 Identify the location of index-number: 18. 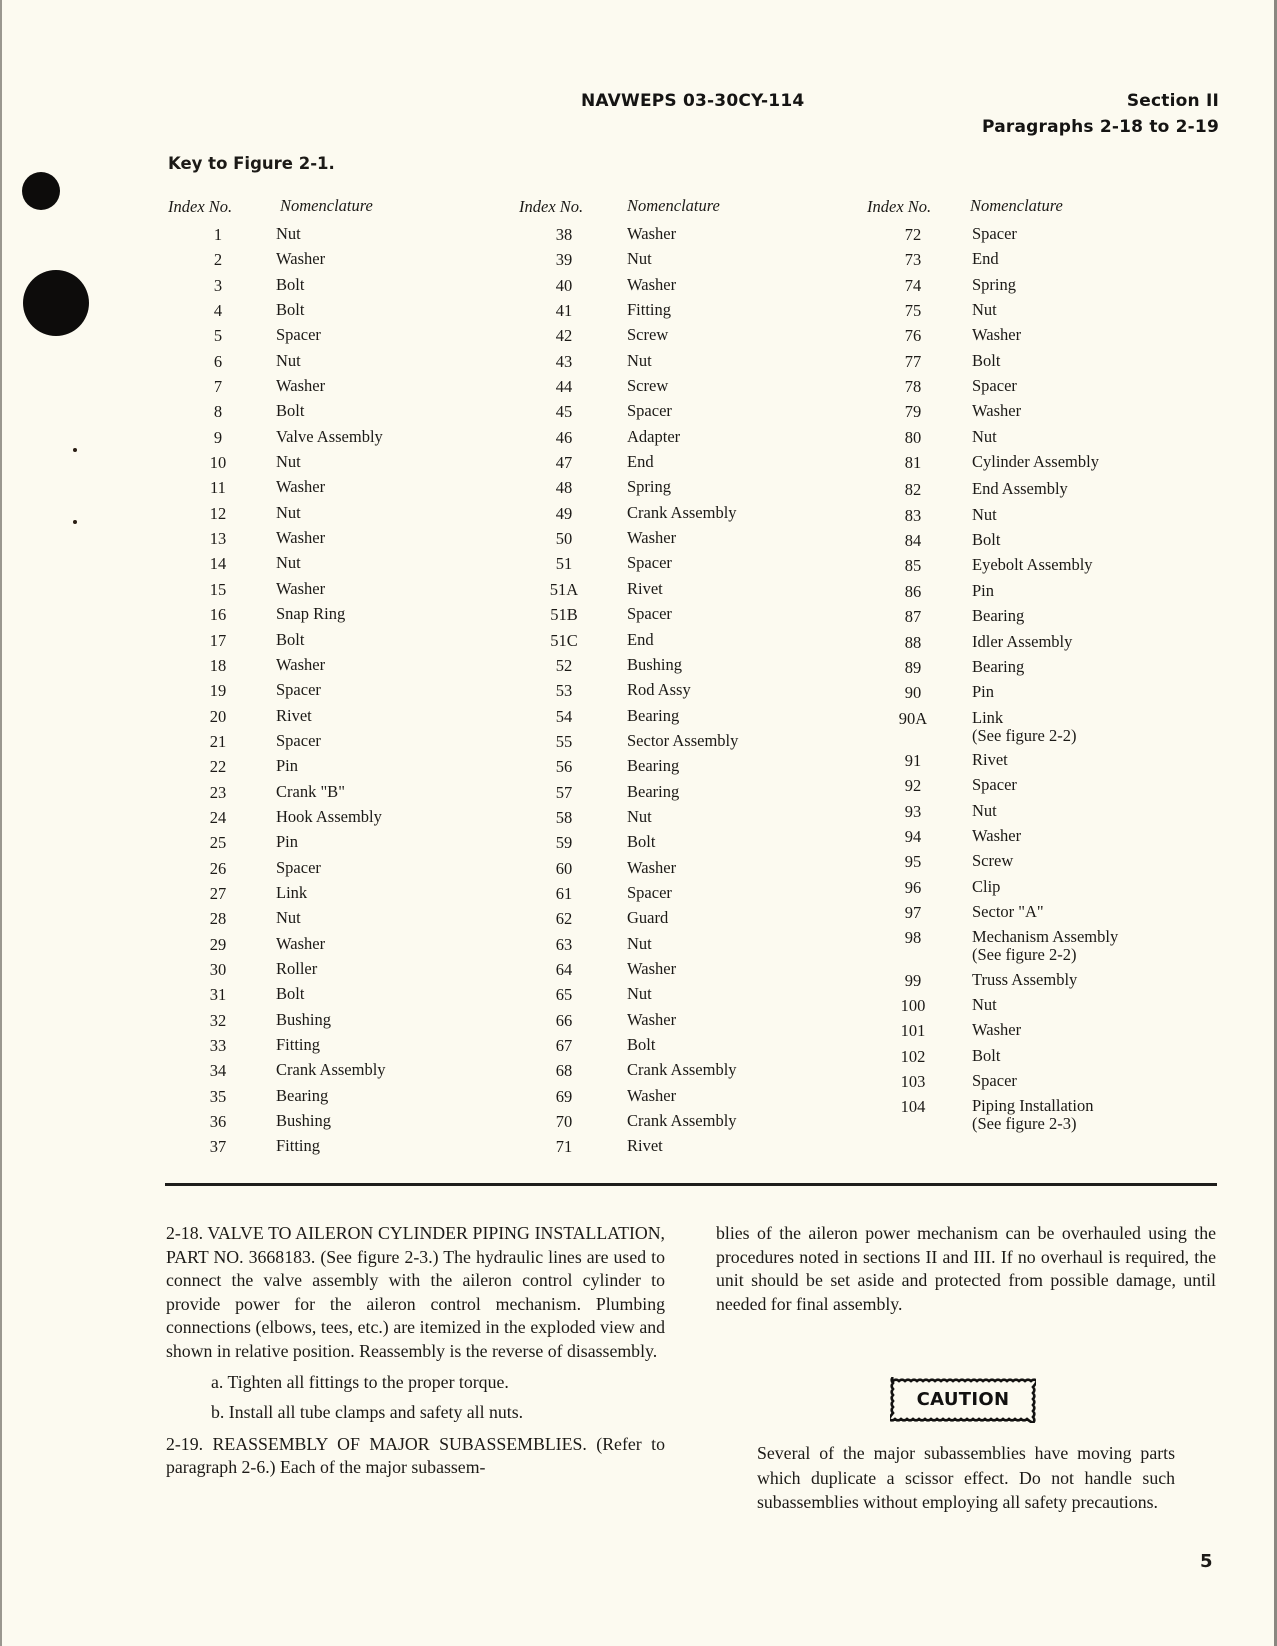
(218, 665).